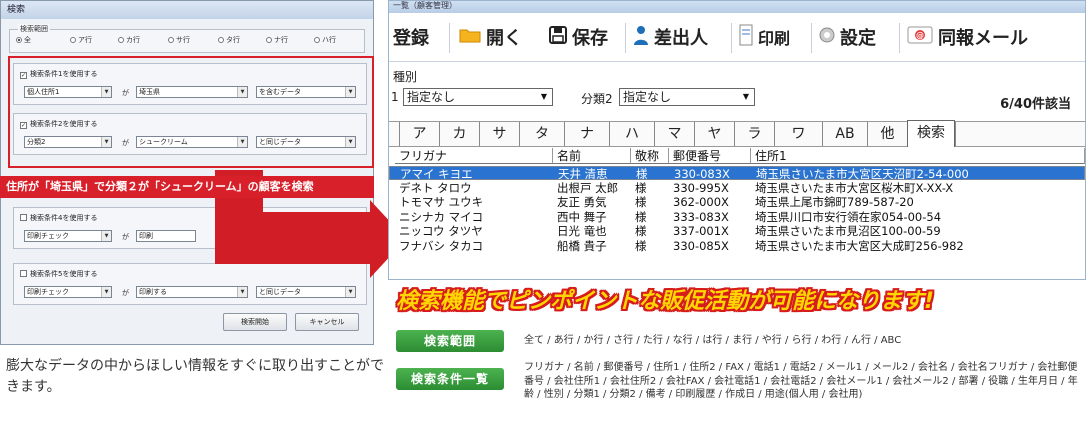 The image size is (1086, 421). What do you see at coordinates (34, 29) in the screenshot?
I see `search-range-title: 検索範囲` at bounding box center [34, 29].